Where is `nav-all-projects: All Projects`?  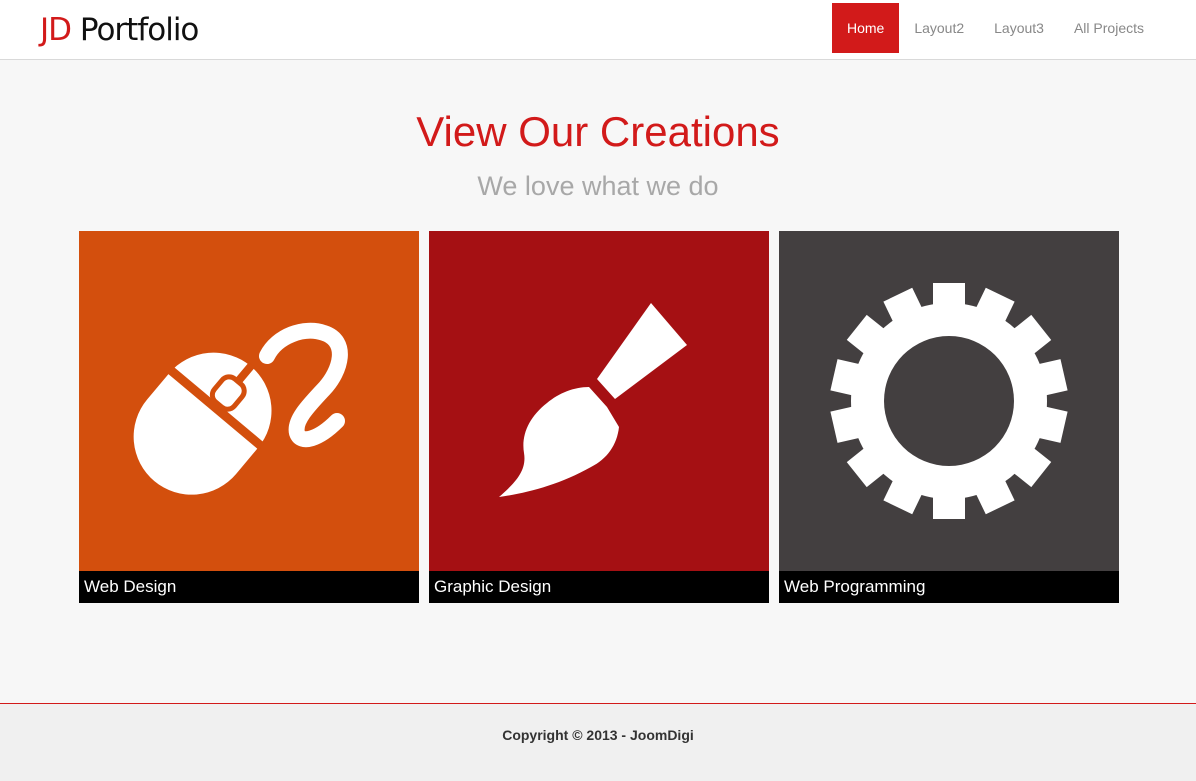 nav-all-projects: All Projects is located at coordinates (1109, 28).